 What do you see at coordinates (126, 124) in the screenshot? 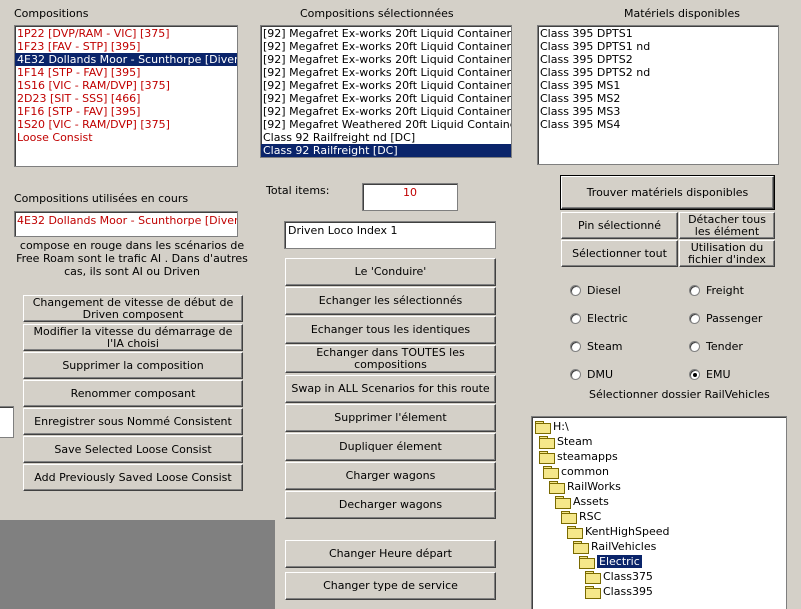
I see `composition-item: 1S20 [VIC - RAM/DVP] [375]` at bounding box center [126, 124].